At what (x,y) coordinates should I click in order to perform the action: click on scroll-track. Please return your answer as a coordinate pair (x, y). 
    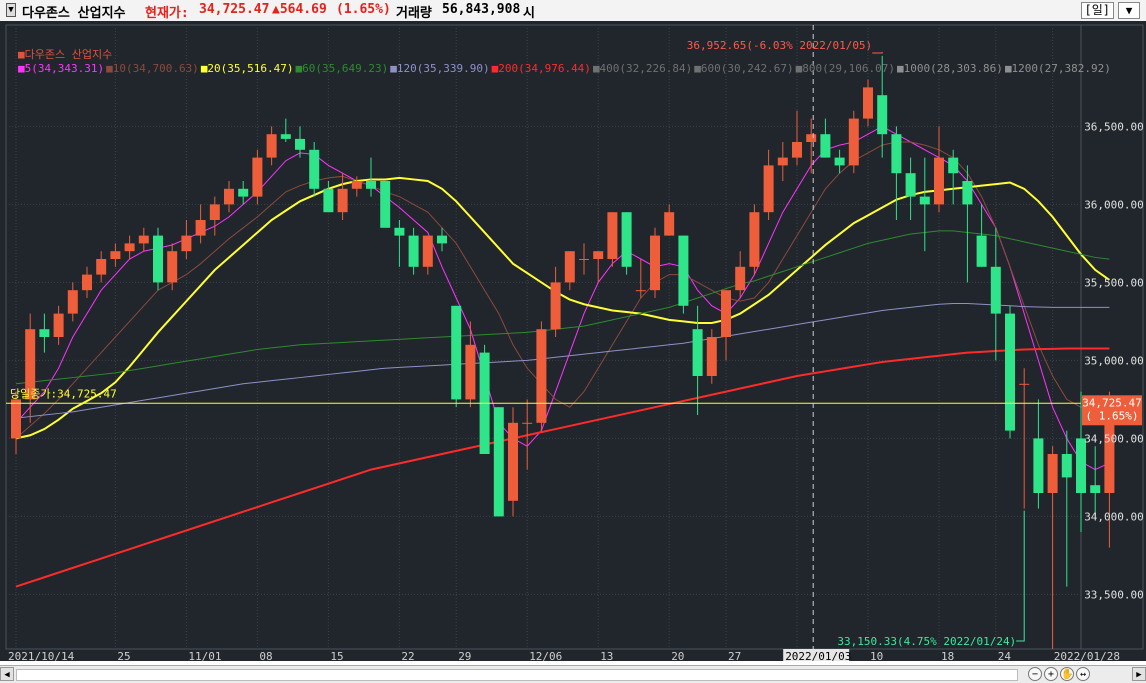
    Looking at the image, I should click on (517, 675).